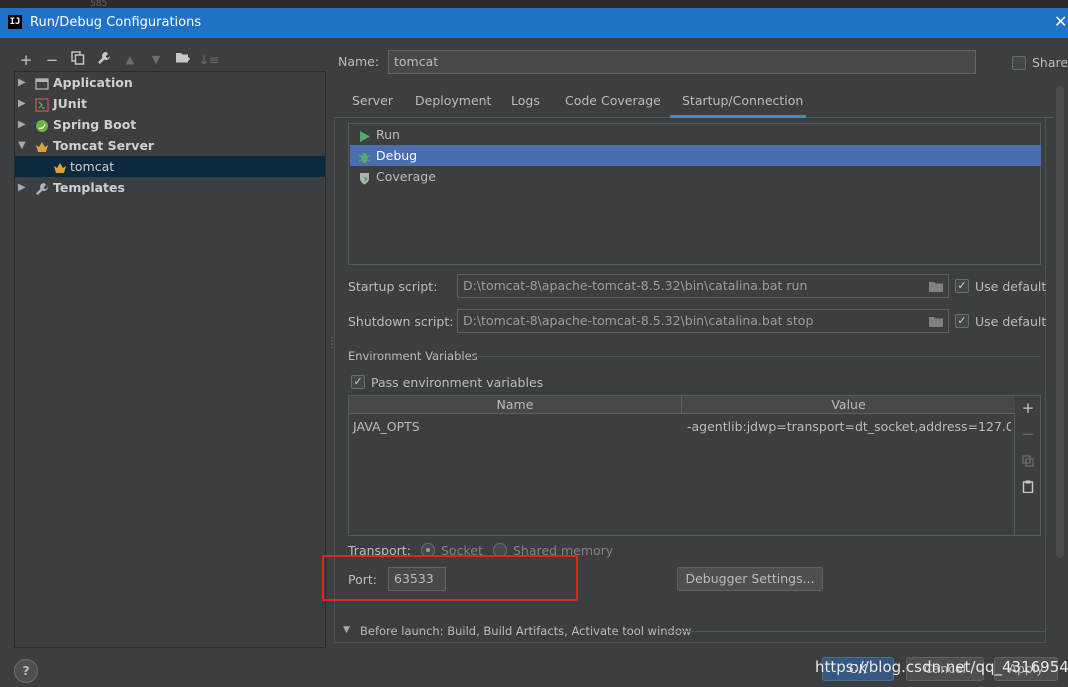  What do you see at coordinates (95, 124) in the screenshot?
I see `tree-item-label: Spring Boot` at bounding box center [95, 124].